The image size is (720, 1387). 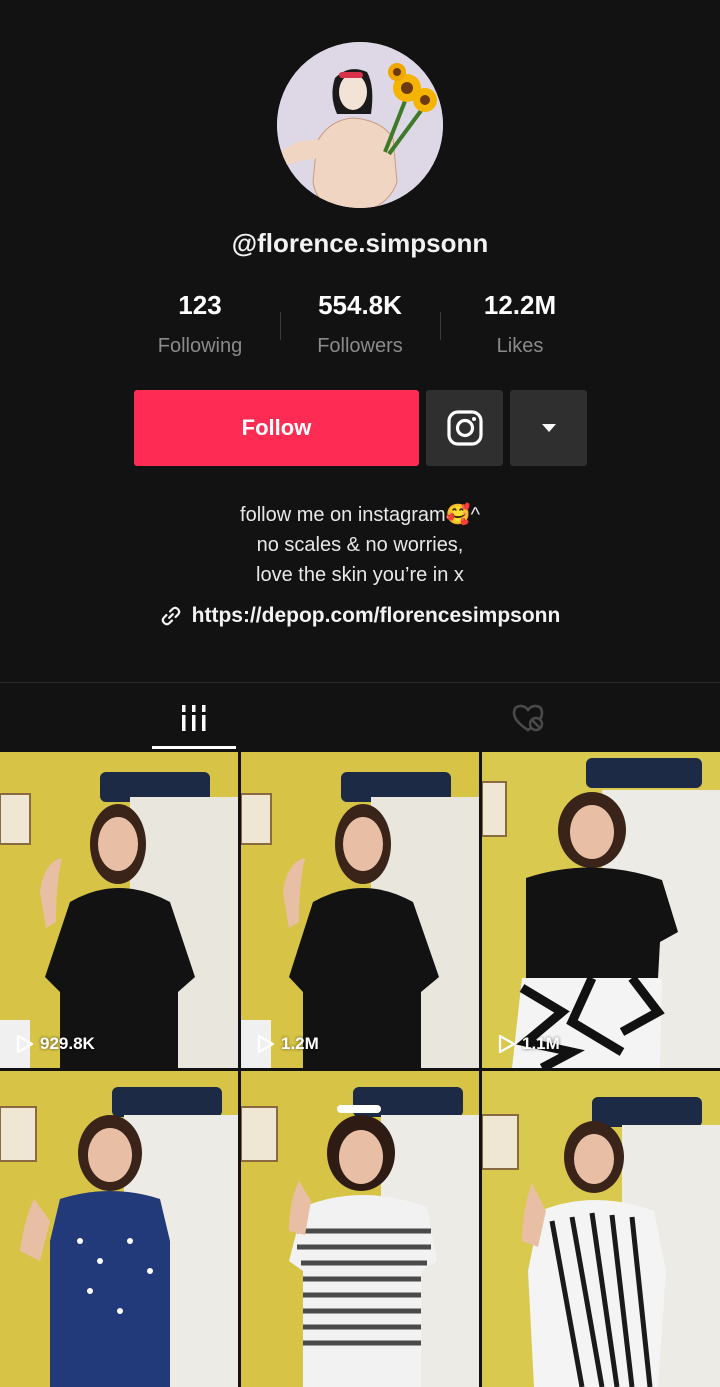 I want to click on profile-avatar, so click(x=360, y=125).